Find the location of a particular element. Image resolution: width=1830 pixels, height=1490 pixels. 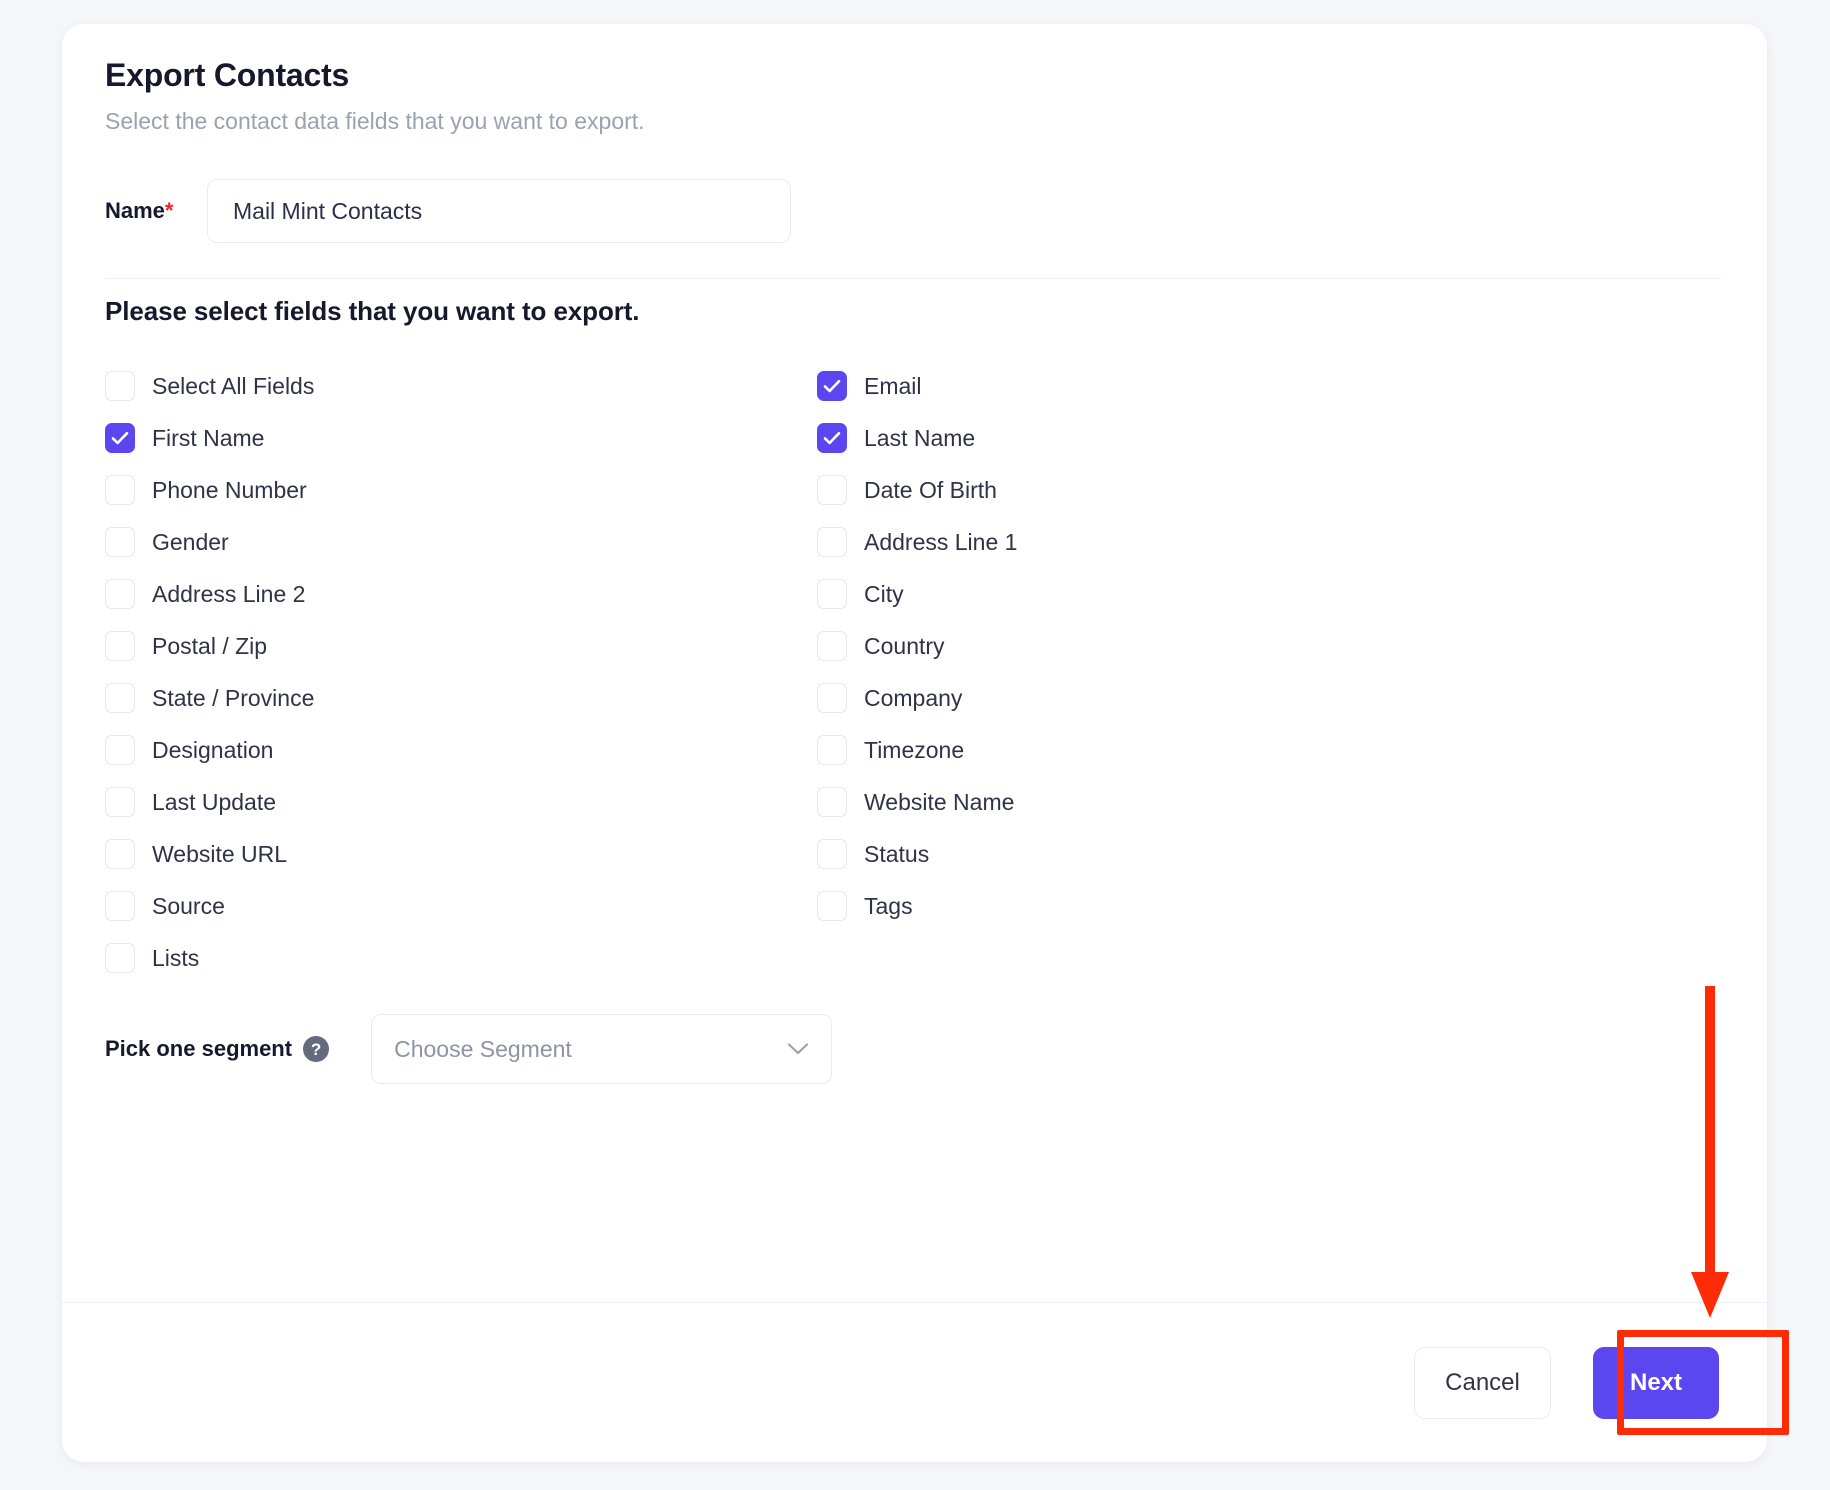

field-checkbox-row: Date Of Birth is located at coordinates (1173, 490).